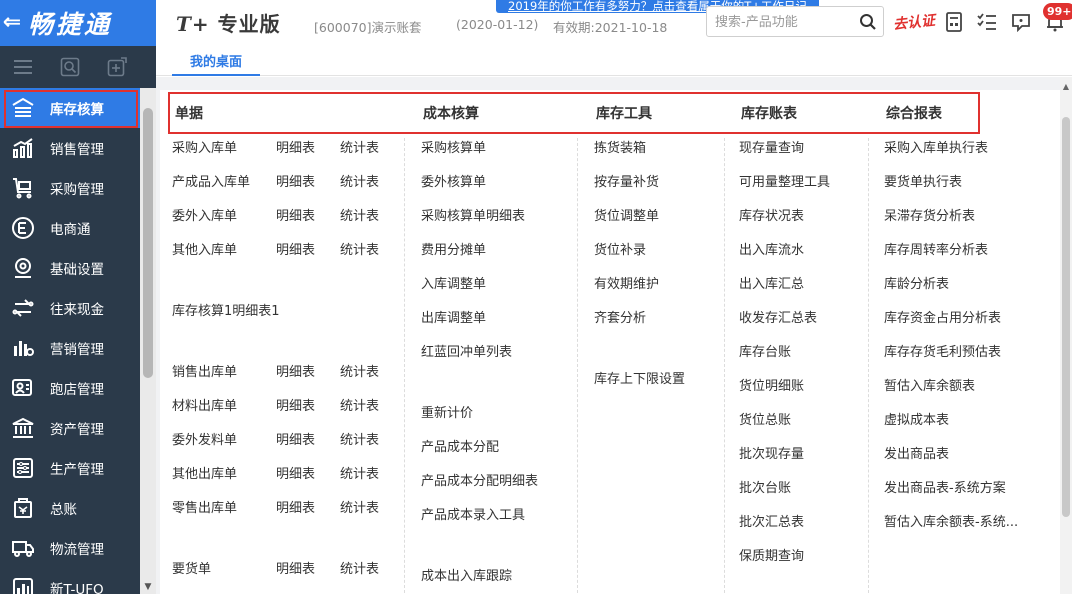 The width and height of the screenshot is (1072, 594). What do you see at coordinates (23, 67) in the screenshot?
I see `menu-list-icon` at bounding box center [23, 67].